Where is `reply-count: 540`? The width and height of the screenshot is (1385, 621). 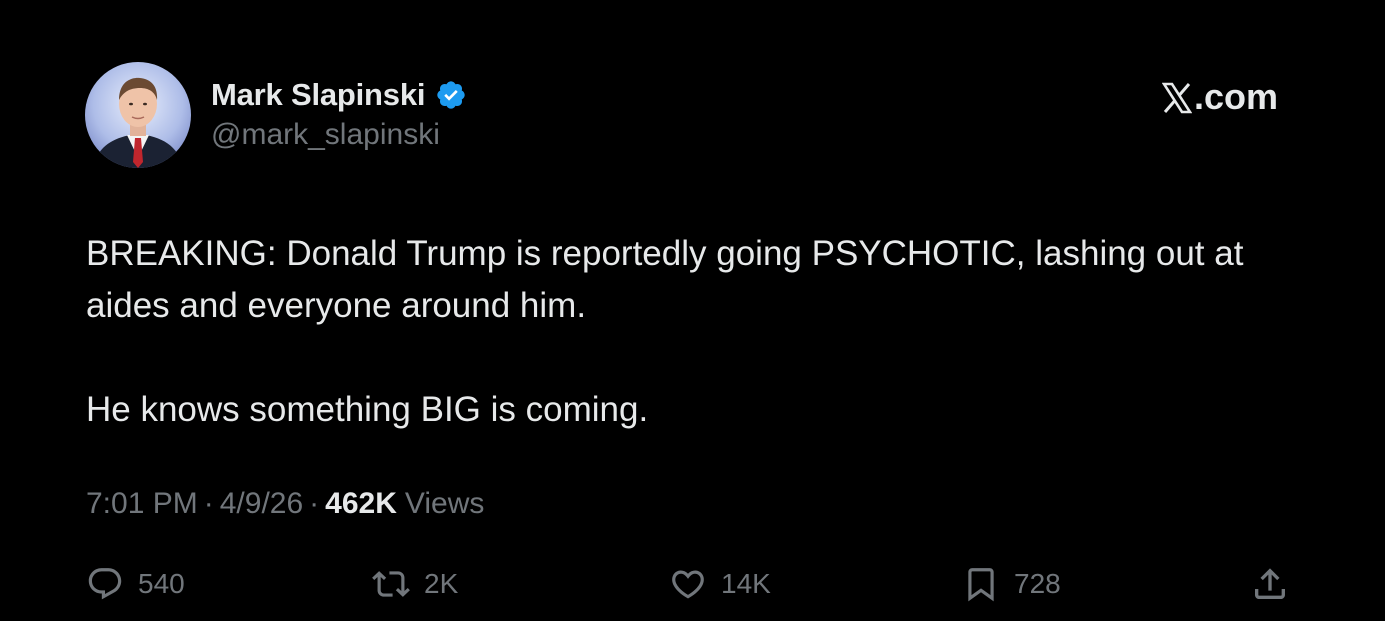 reply-count: 540 is located at coordinates (161, 583).